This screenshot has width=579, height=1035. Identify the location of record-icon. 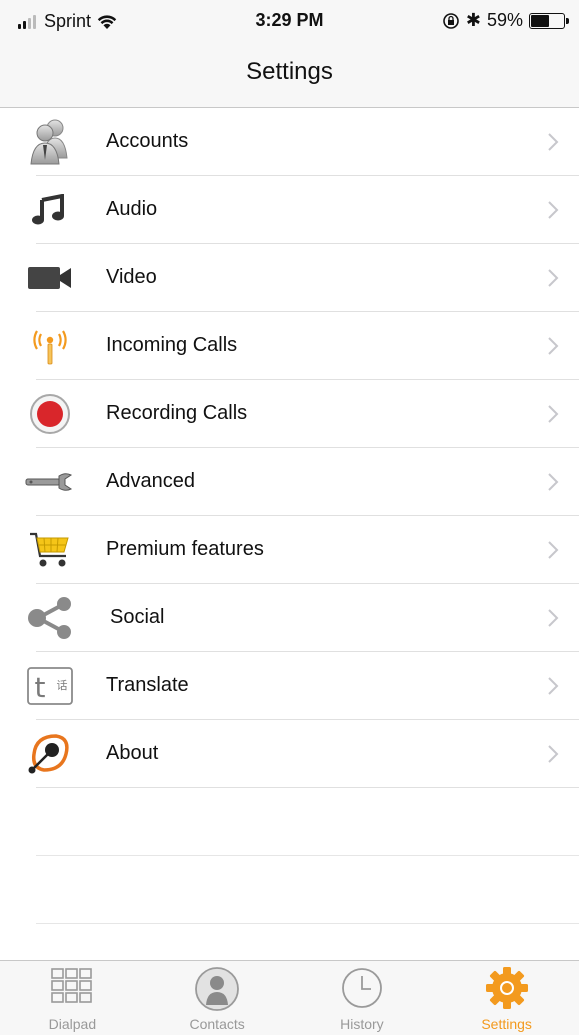
(50, 414).